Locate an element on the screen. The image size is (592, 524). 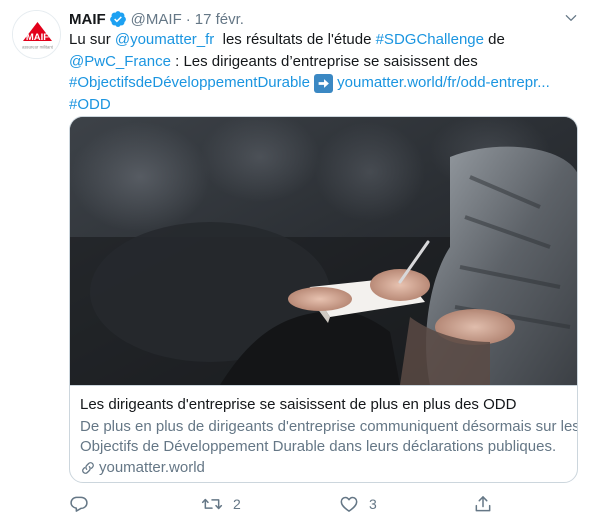
text-segment: les résultats de l'étude is located at coordinates (295, 39).